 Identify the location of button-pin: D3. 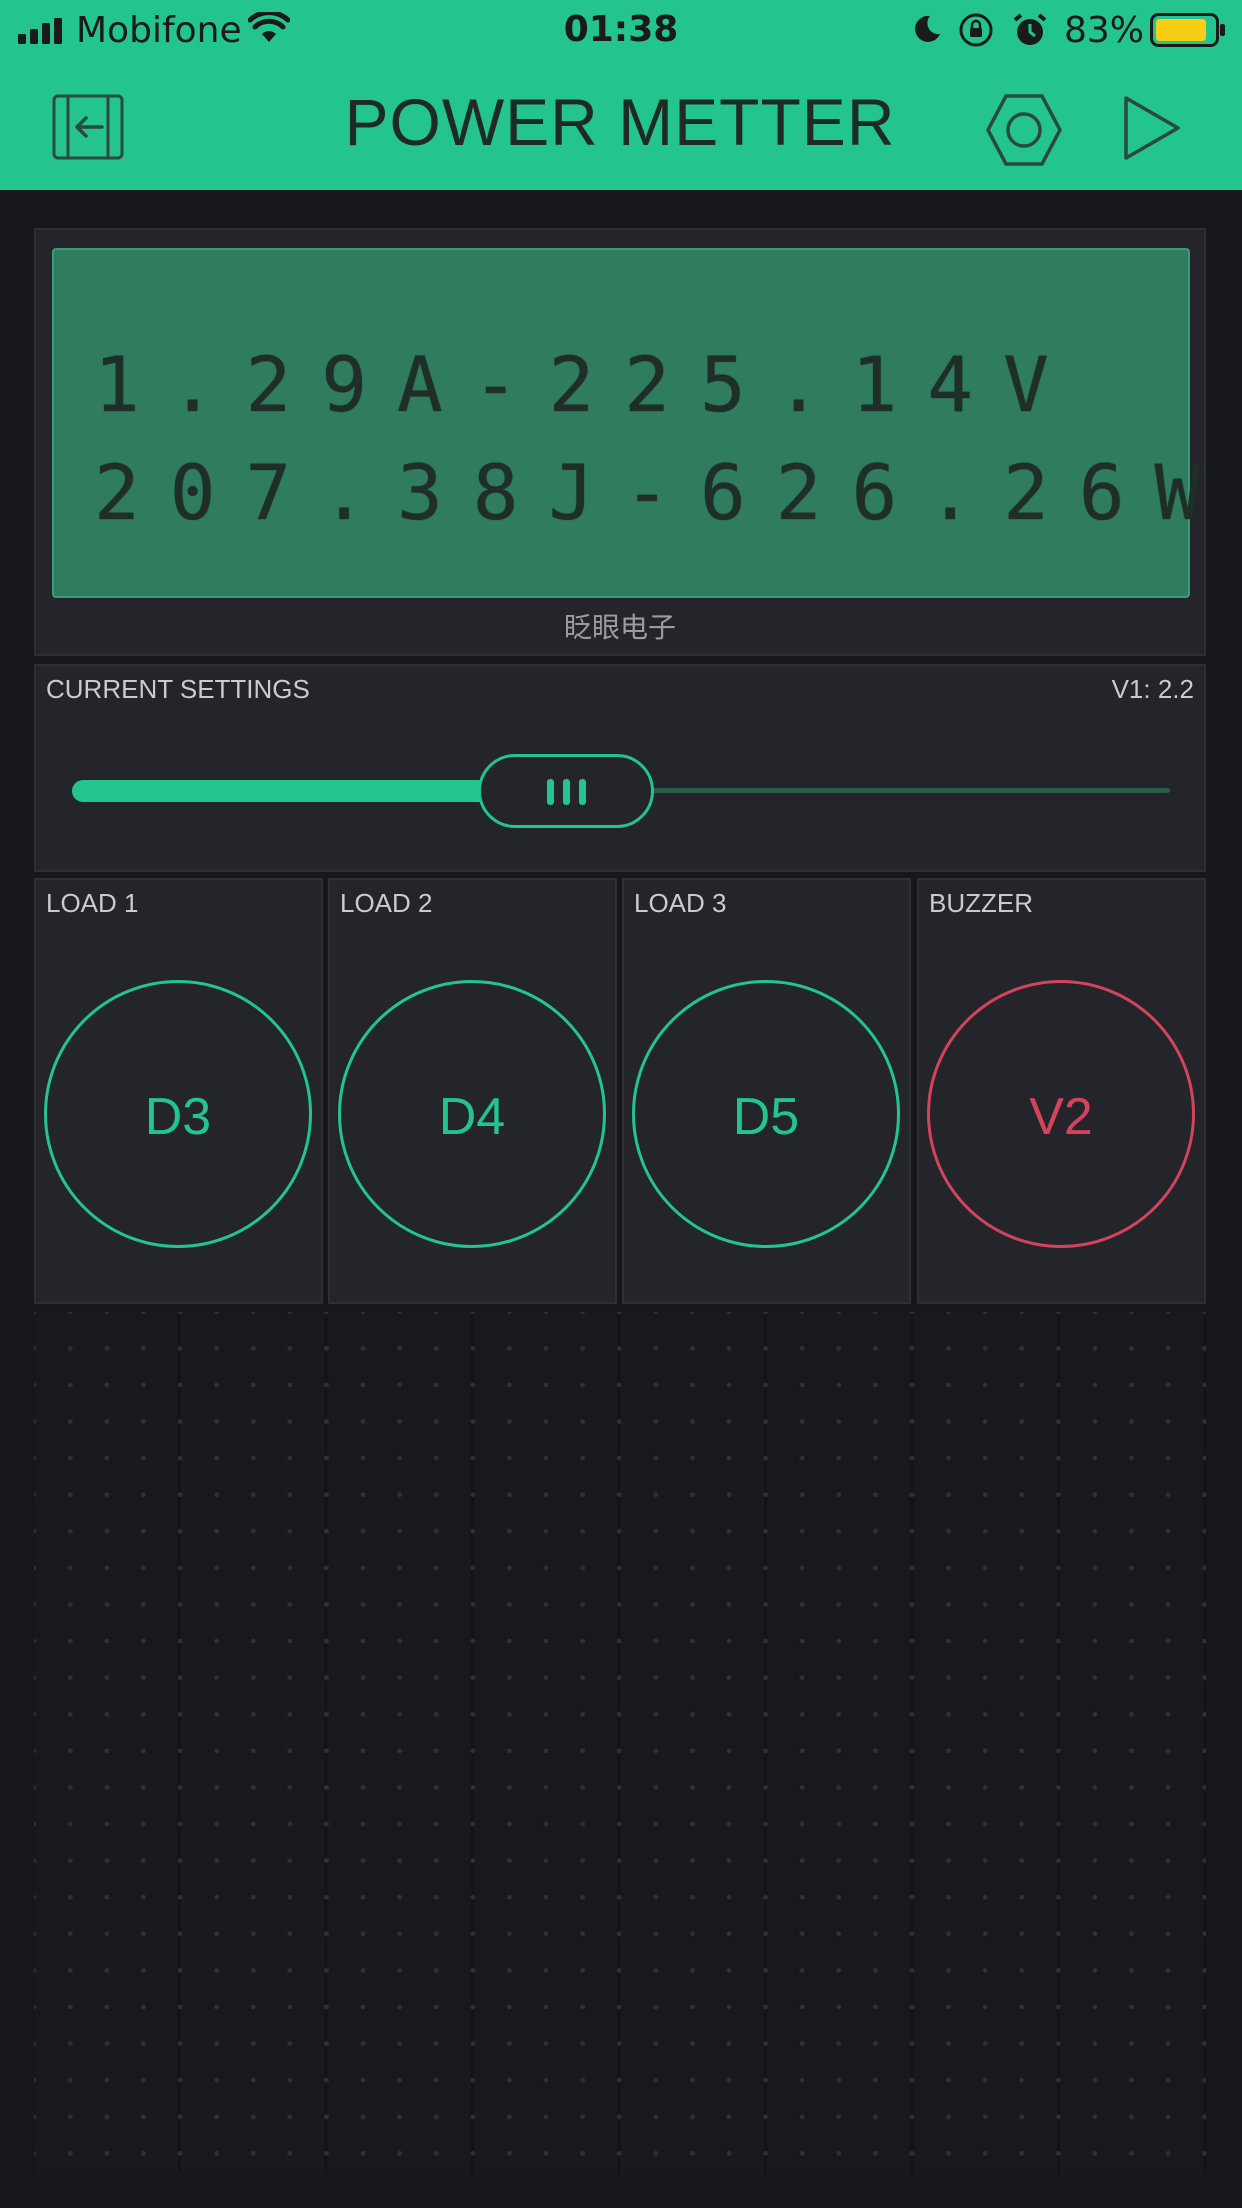
(178, 1117).